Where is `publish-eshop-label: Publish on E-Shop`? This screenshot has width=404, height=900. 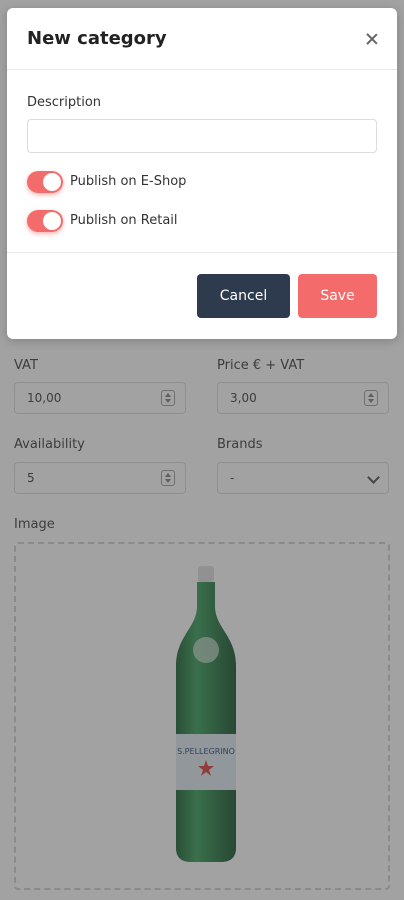
publish-eshop-label: Publish on E-Shop is located at coordinates (128, 181).